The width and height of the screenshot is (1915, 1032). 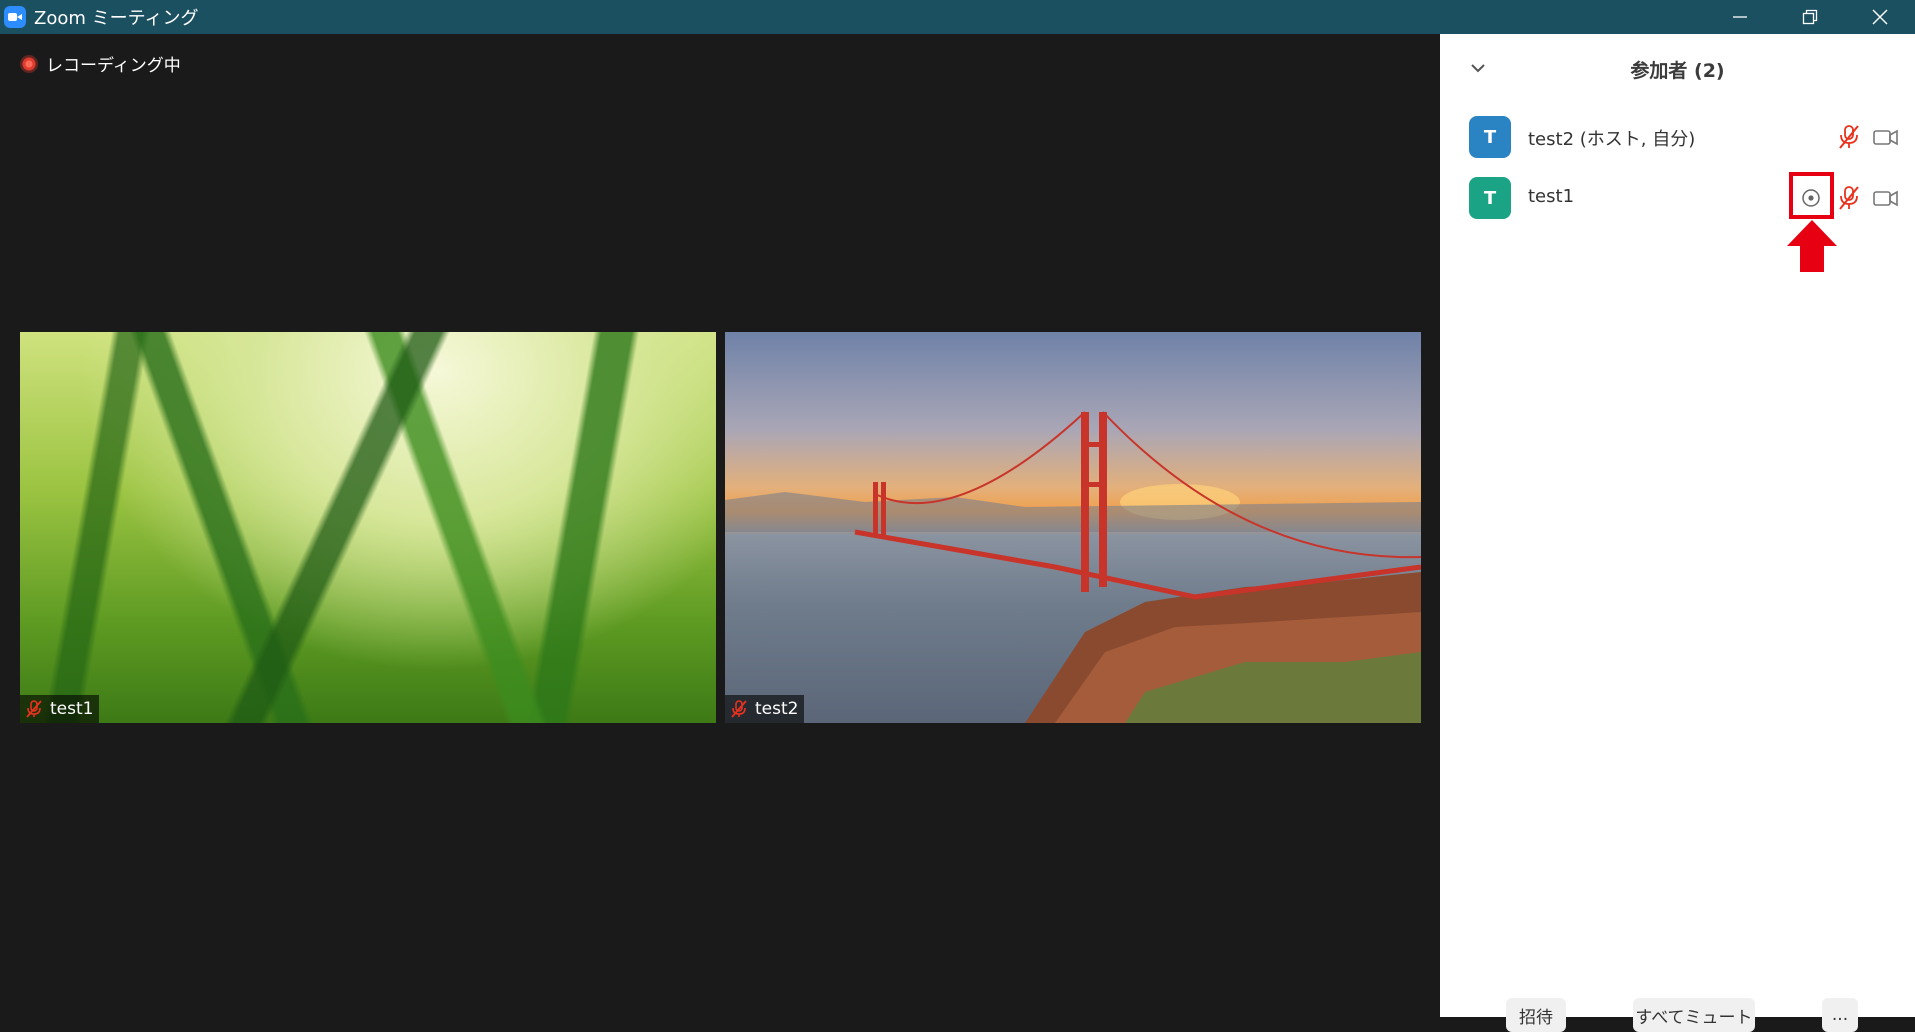 I want to click on close-icon, so click(x=1880, y=17).